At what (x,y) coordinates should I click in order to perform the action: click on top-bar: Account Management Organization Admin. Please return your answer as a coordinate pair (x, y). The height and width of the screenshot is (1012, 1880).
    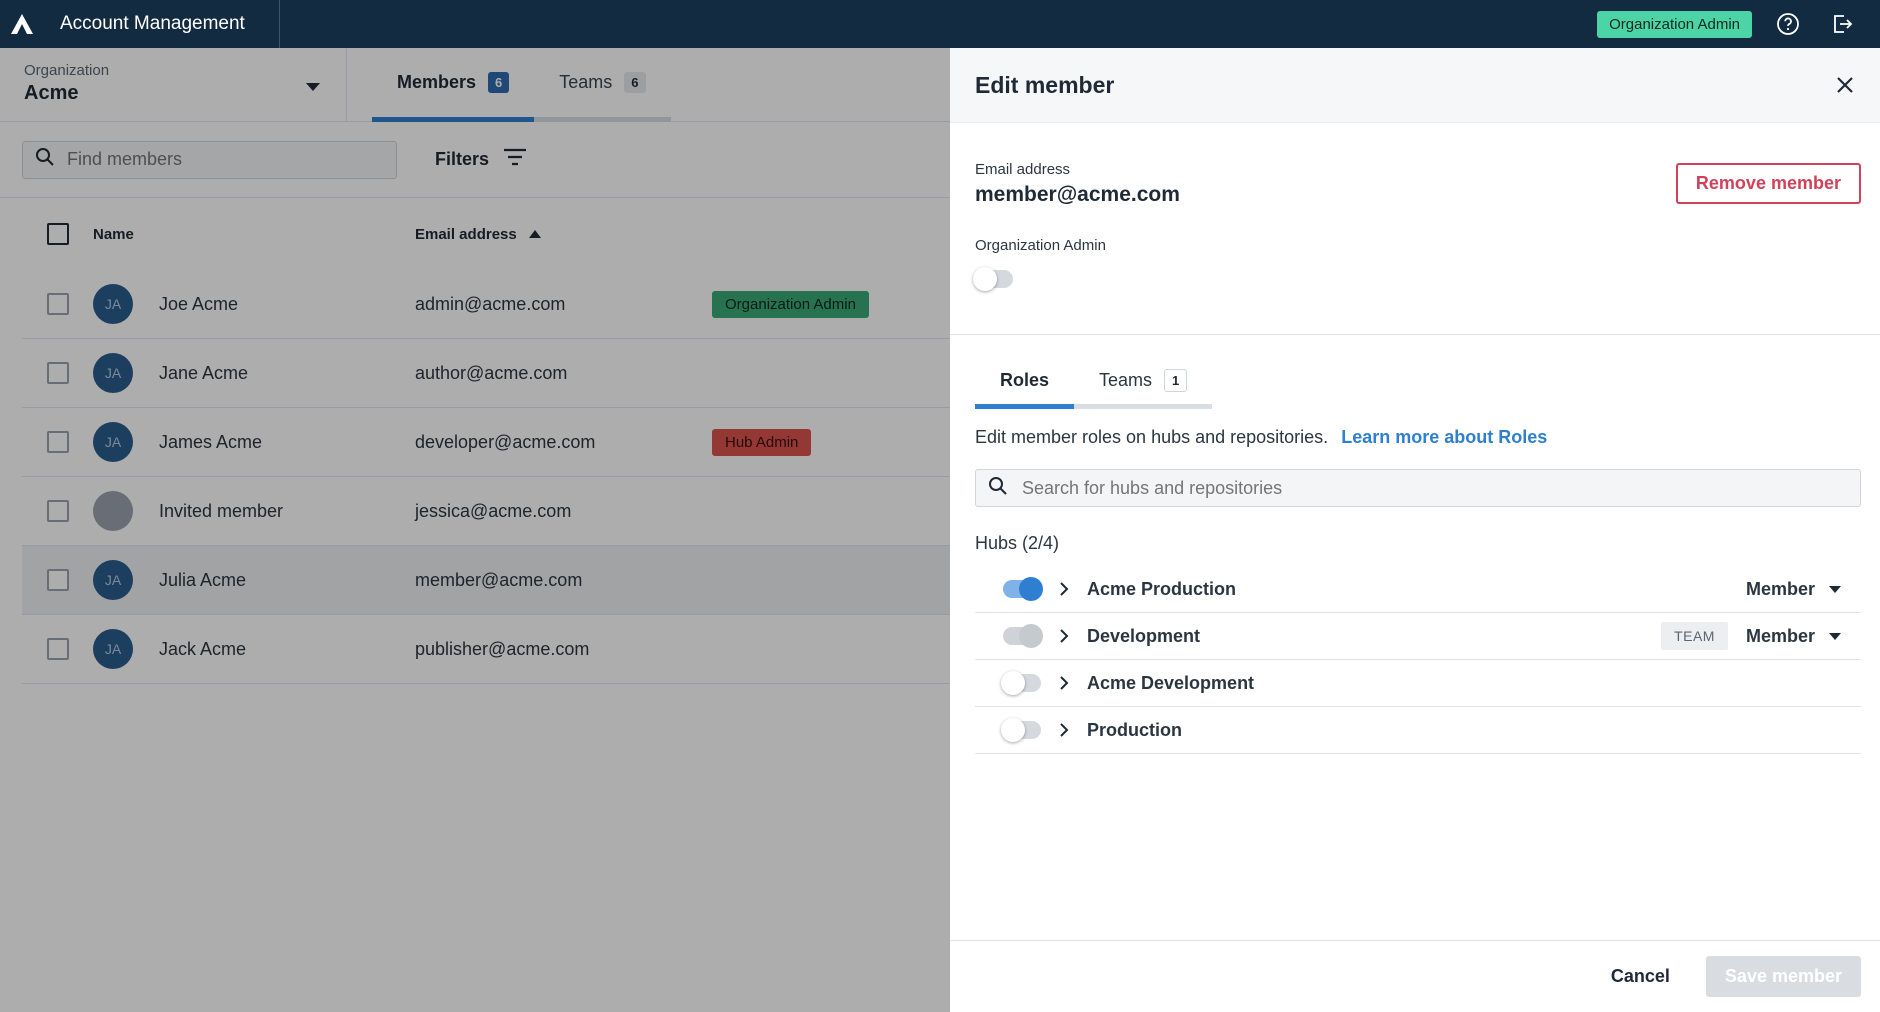
    Looking at the image, I should click on (940, 24).